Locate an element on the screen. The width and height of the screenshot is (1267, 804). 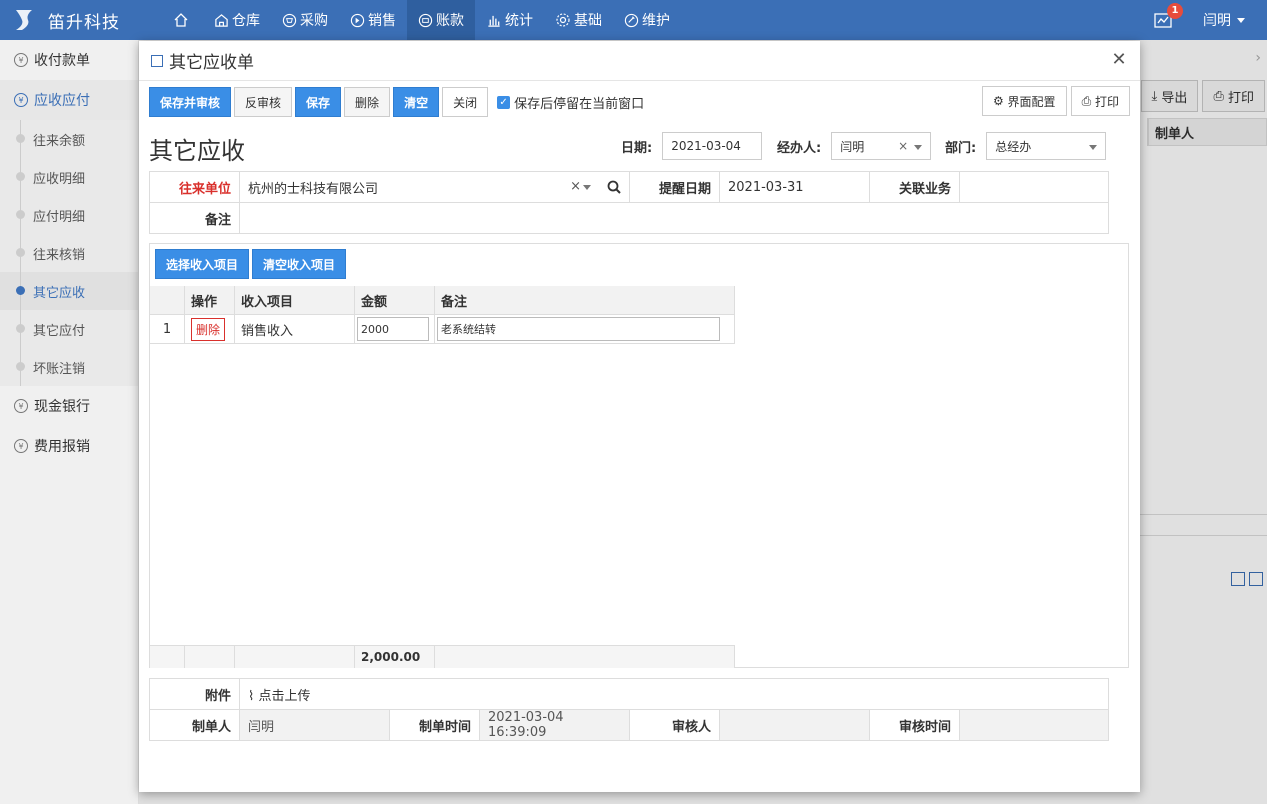
toolbar-right: ⚙ 界面配置 ⎙ 打印 is located at coordinates (1054, 101).